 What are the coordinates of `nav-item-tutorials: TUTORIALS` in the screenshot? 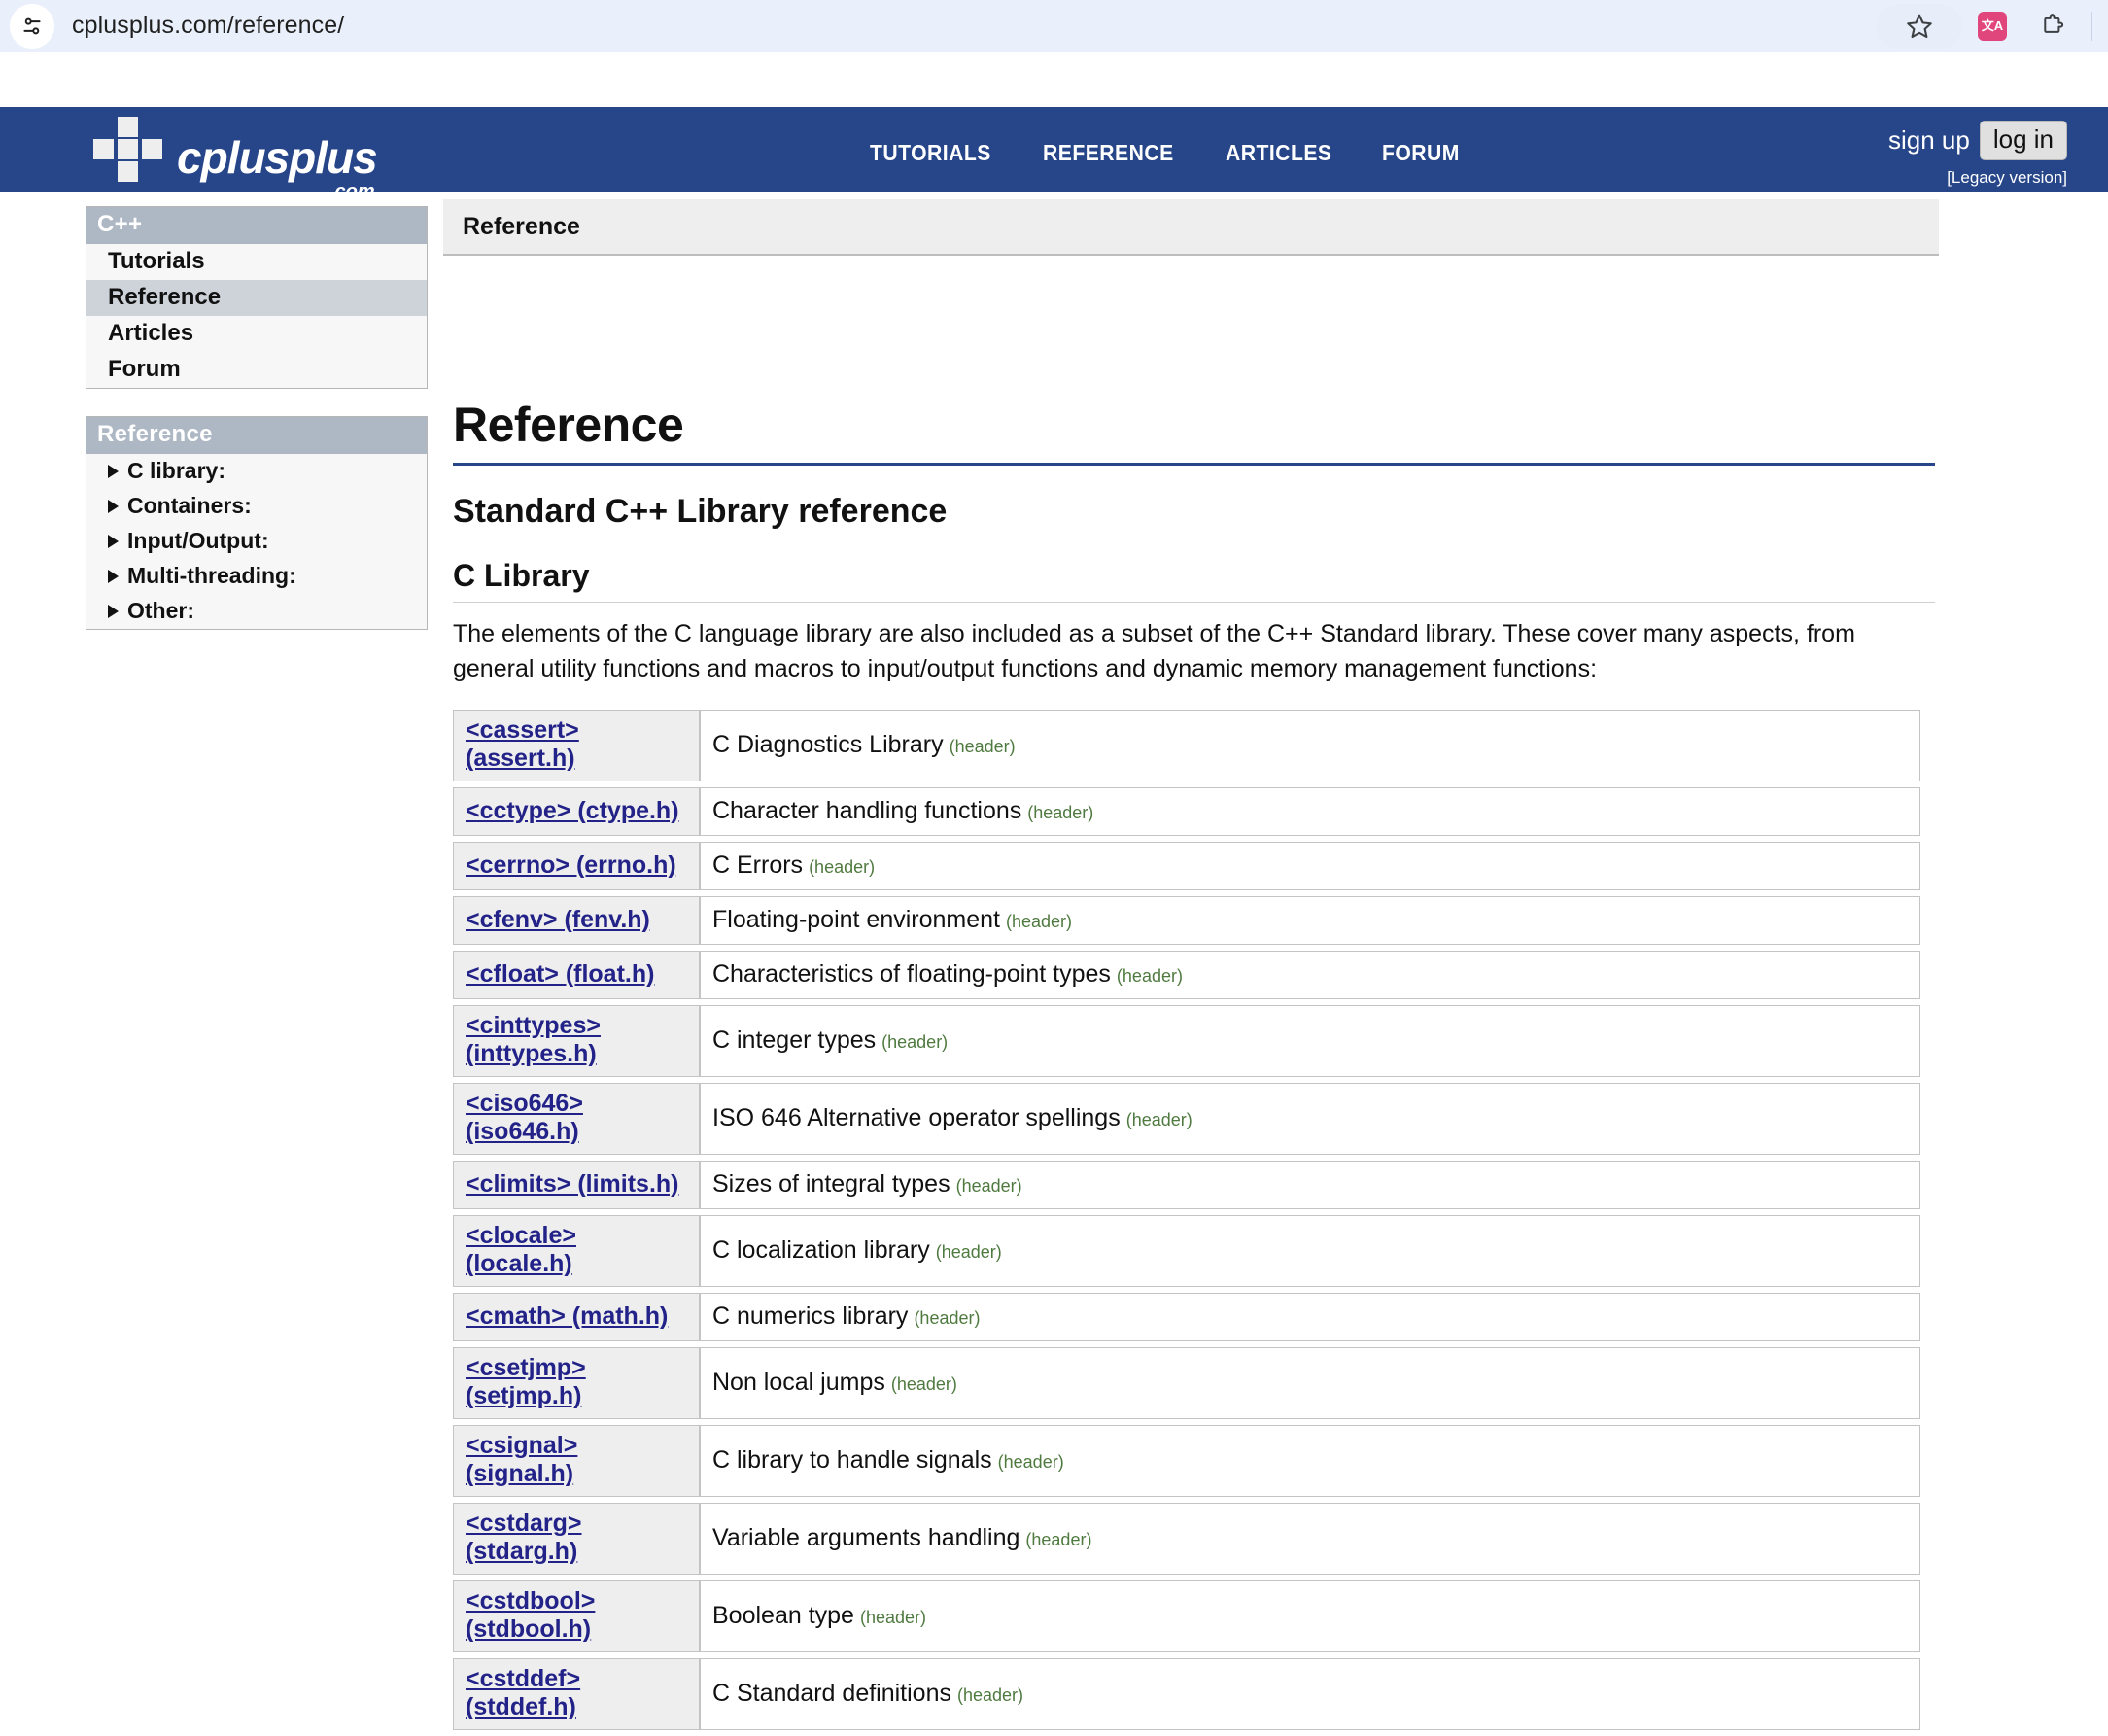 It's located at (930, 153).